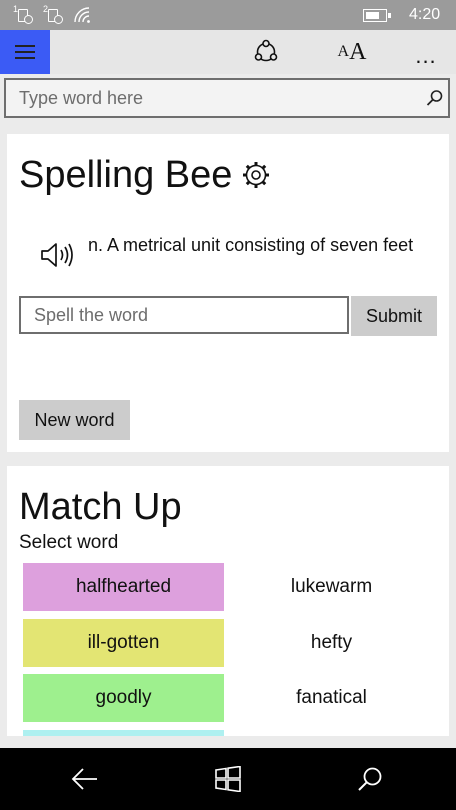  What do you see at coordinates (266, 52) in the screenshot?
I see `share-icon` at bounding box center [266, 52].